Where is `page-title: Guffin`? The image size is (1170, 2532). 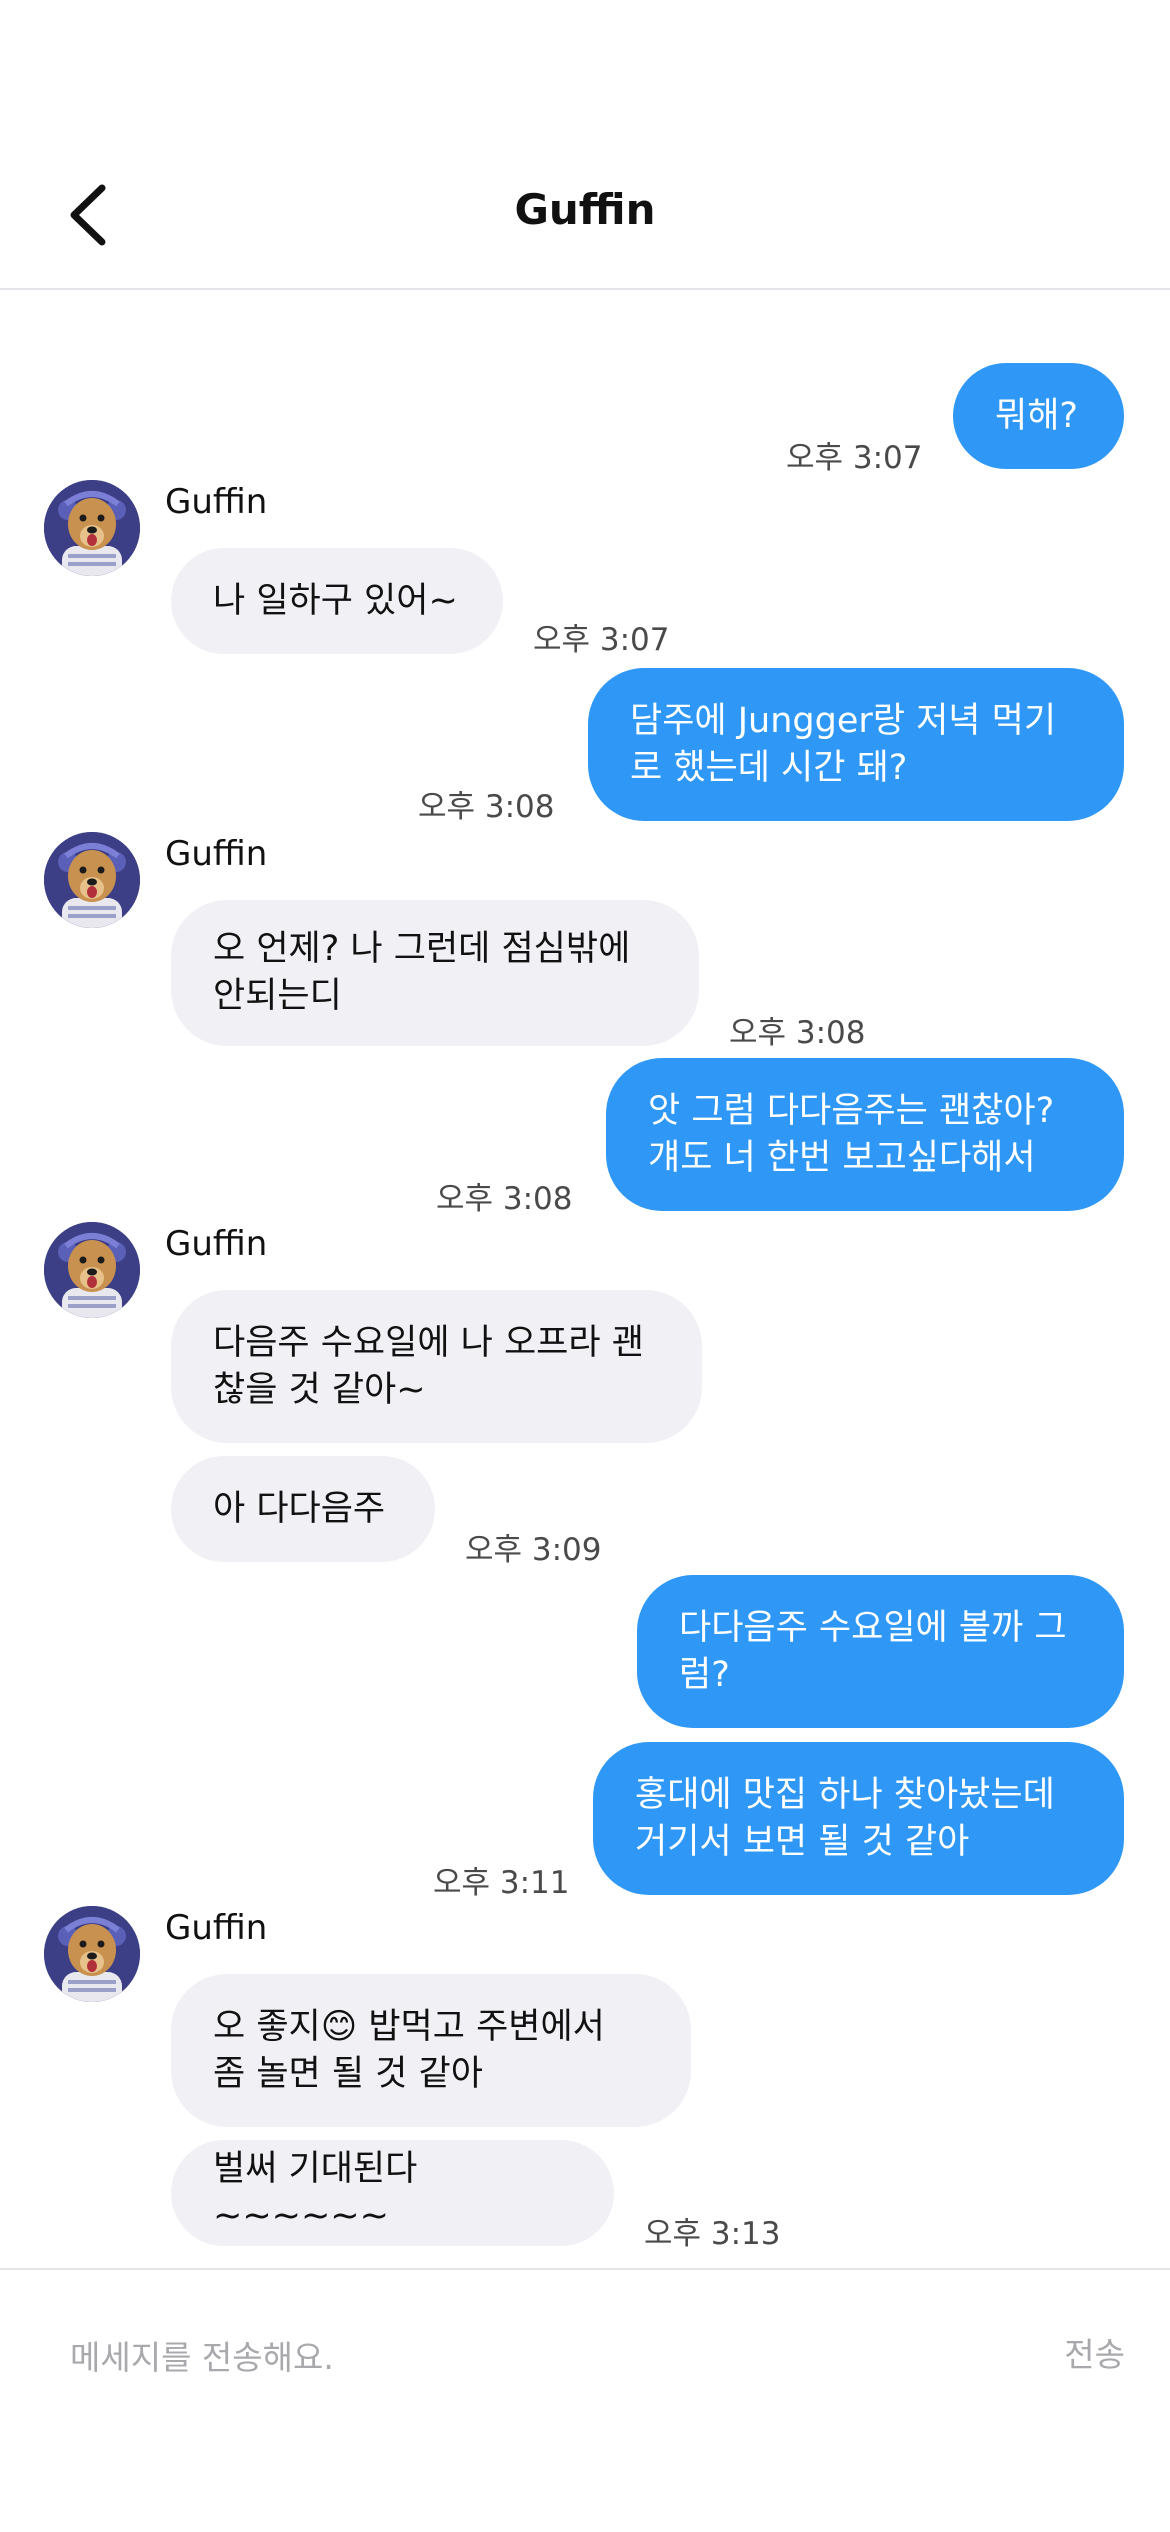
page-title: Guffin is located at coordinates (585, 209).